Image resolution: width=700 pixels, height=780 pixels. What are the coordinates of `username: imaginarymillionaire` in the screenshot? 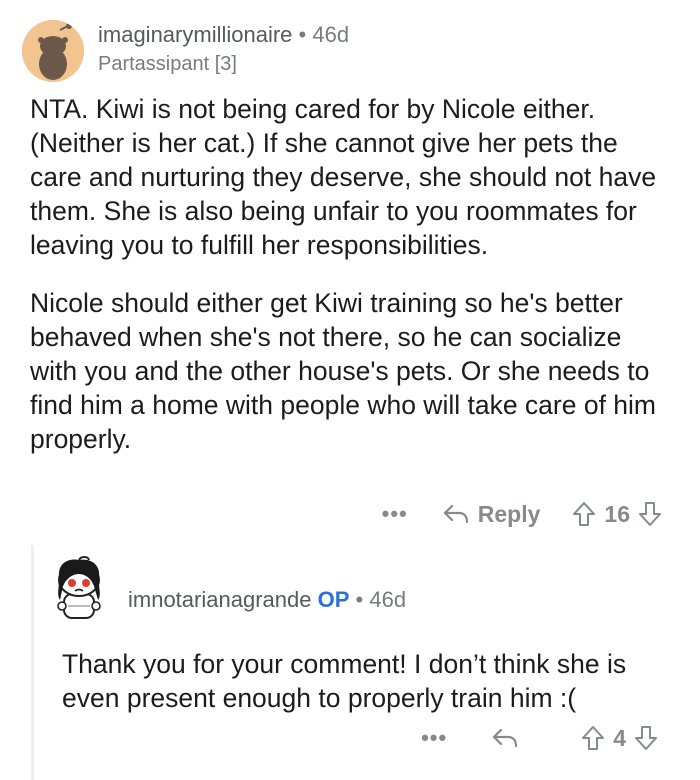 It's located at (195, 34).